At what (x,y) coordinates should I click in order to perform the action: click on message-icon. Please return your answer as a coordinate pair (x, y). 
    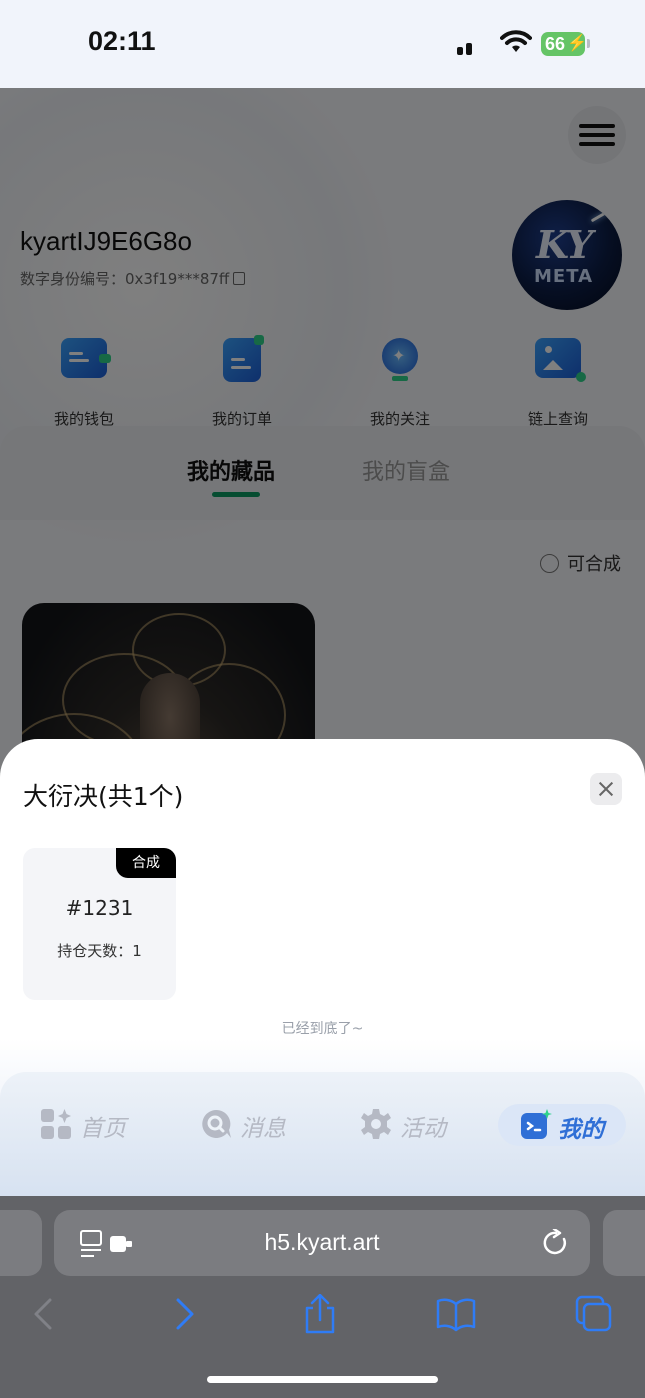
    Looking at the image, I should click on (216, 1123).